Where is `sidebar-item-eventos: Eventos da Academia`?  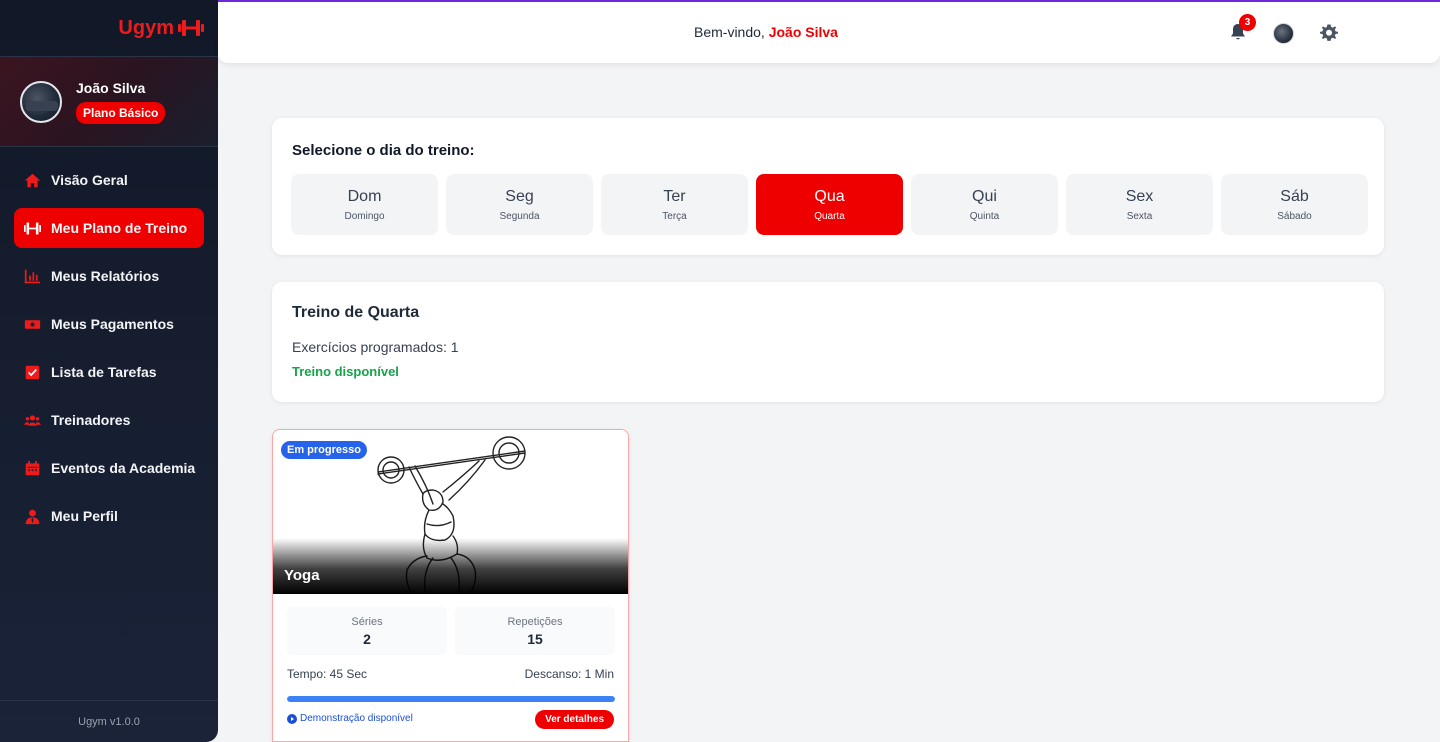
sidebar-item-eventos: Eventos da Academia is located at coordinates (109, 468).